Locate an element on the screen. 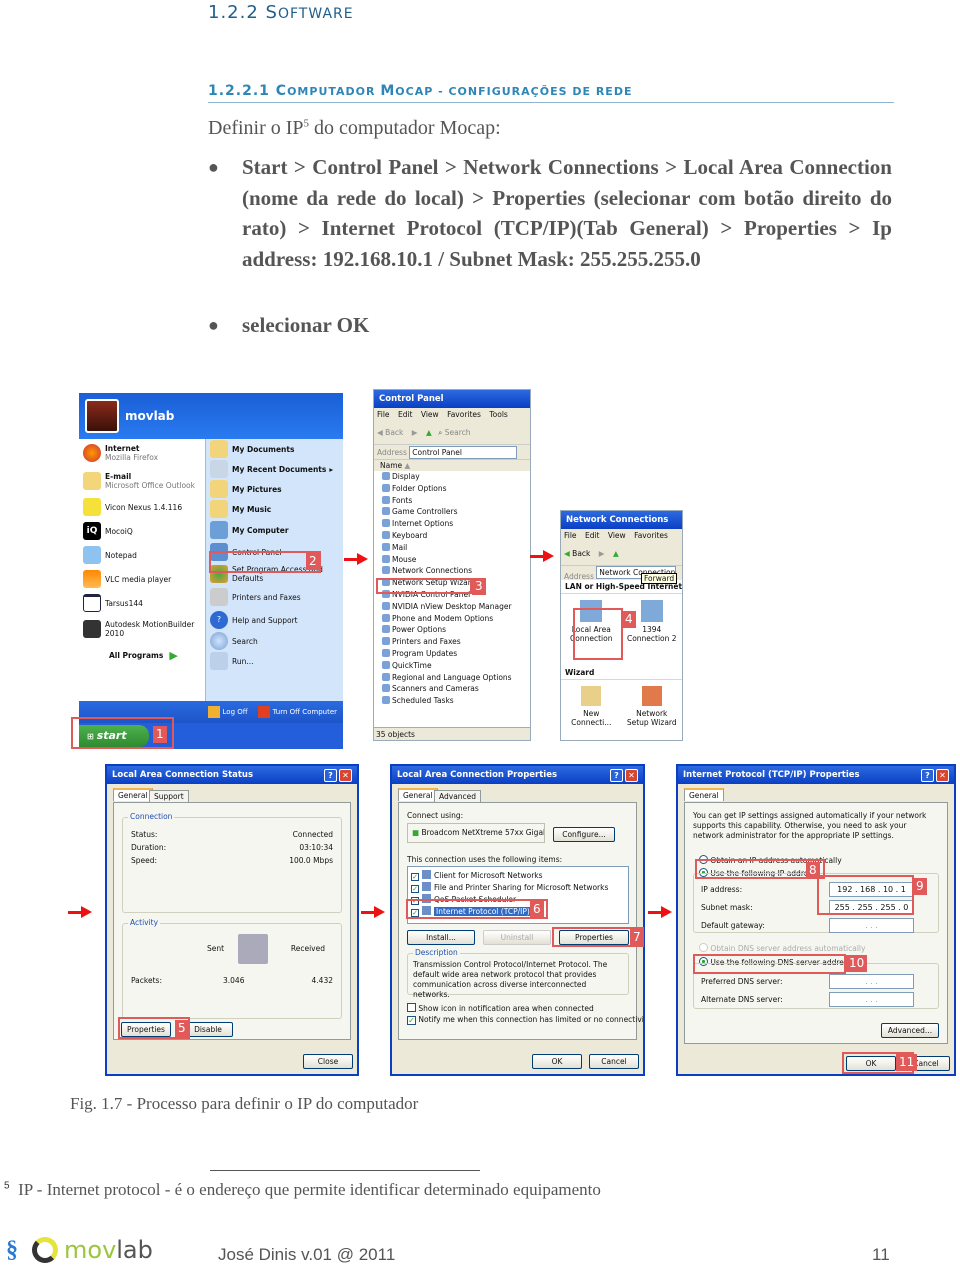  start-item-nexus: Vicon Nexus 1.4.116 is located at coordinates (142, 507).